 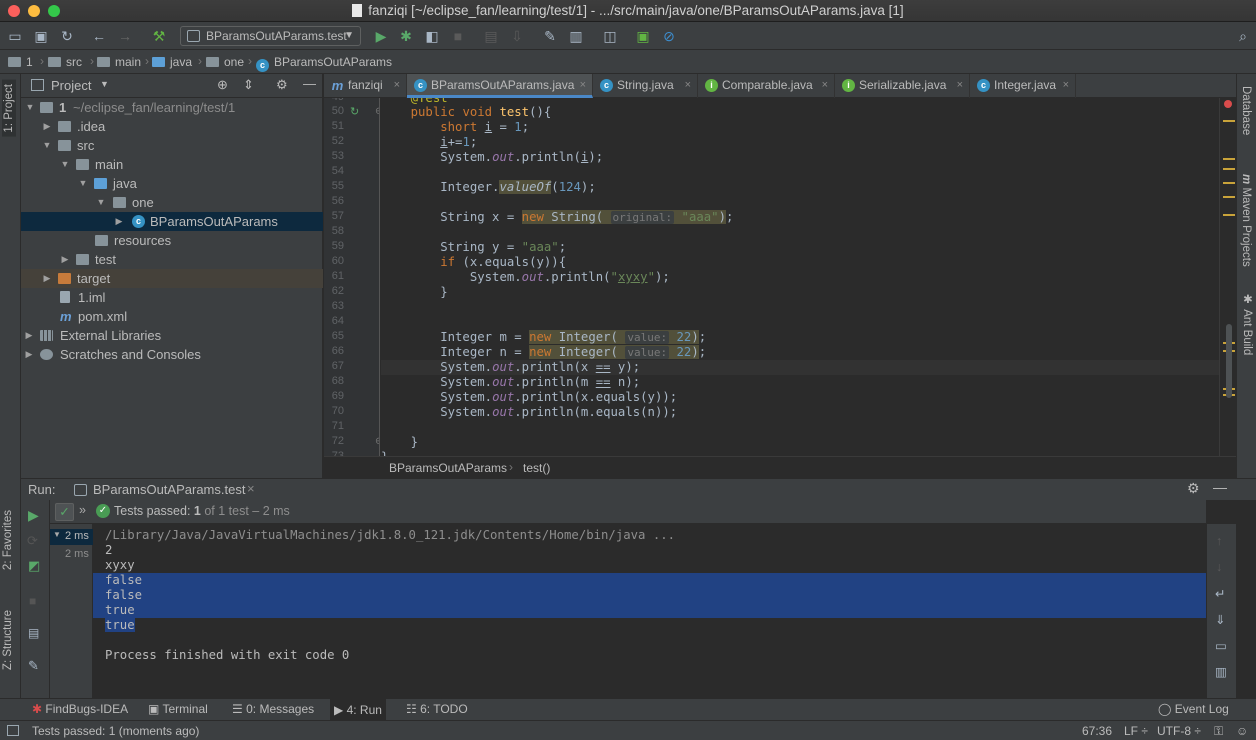 What do you see at coordinates (643, 36) in the screenshot?
I see `terminal-icon: ▣` at bounding box center [643, 36].